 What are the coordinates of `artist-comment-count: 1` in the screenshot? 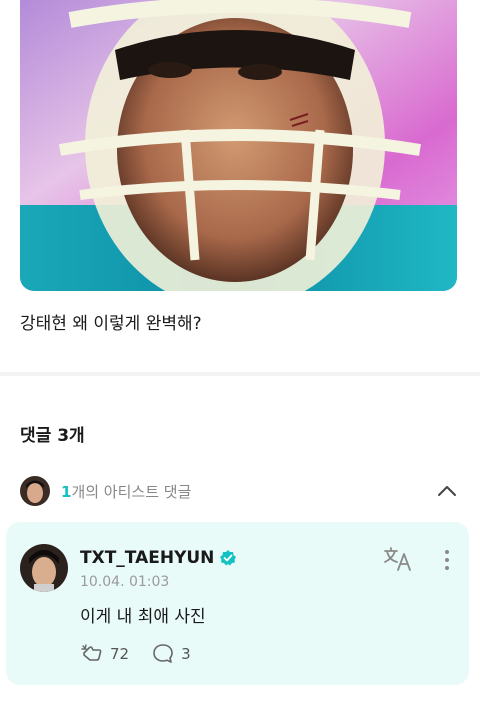 It's located at (66, 492).